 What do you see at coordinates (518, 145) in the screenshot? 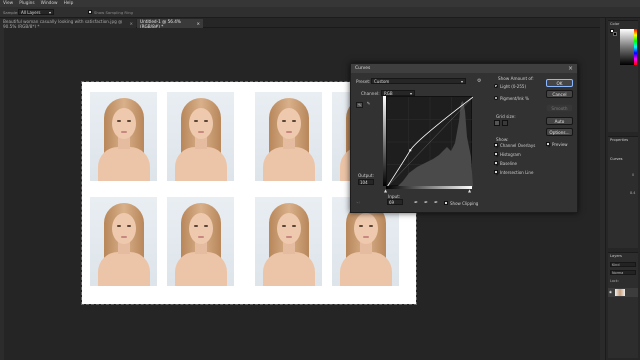
I see `channel-overlays-label: Channel Overlays` at bounding box center [518, 145].